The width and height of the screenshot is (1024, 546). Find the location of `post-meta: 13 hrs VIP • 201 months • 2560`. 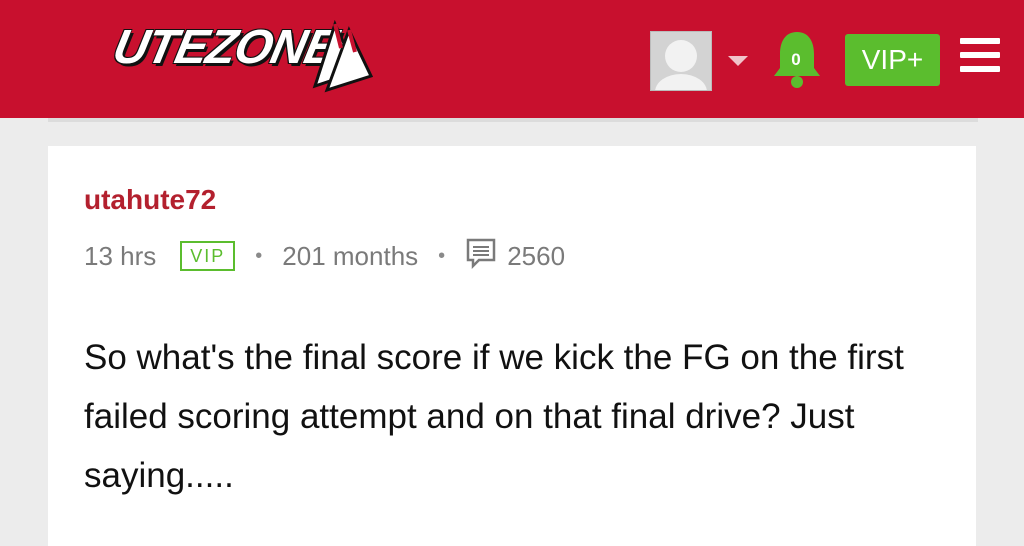

post-meta: 13 hrs VIP • 201 months • 2560 is located at coordinates (324, 256).